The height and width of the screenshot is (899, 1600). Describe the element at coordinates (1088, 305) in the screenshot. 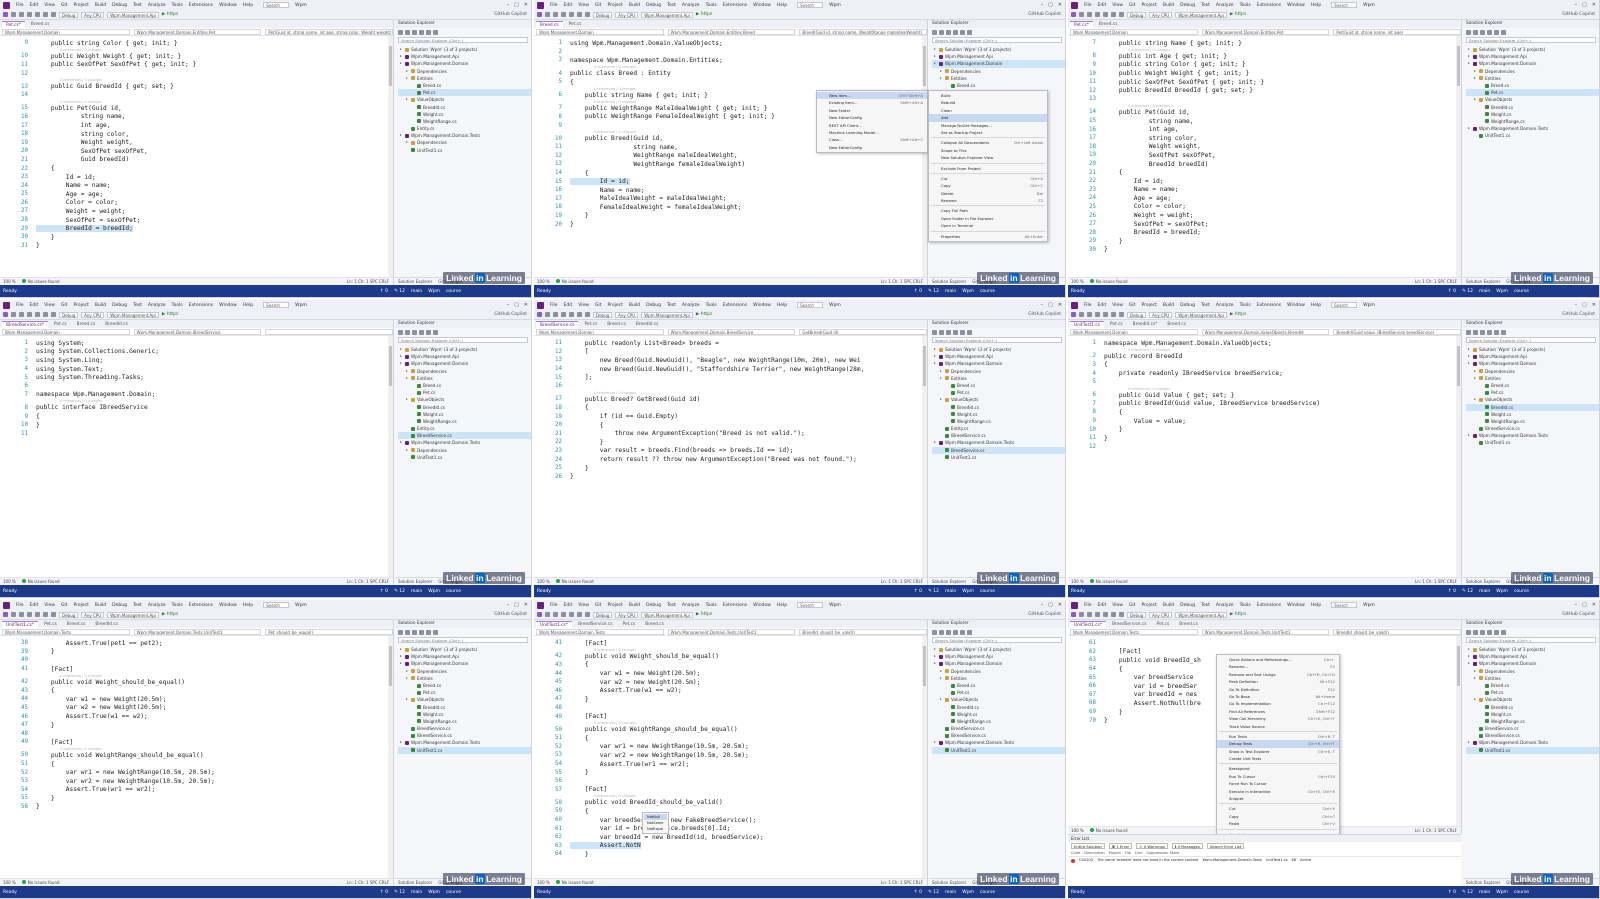

I see `menu-file: File` at that location.